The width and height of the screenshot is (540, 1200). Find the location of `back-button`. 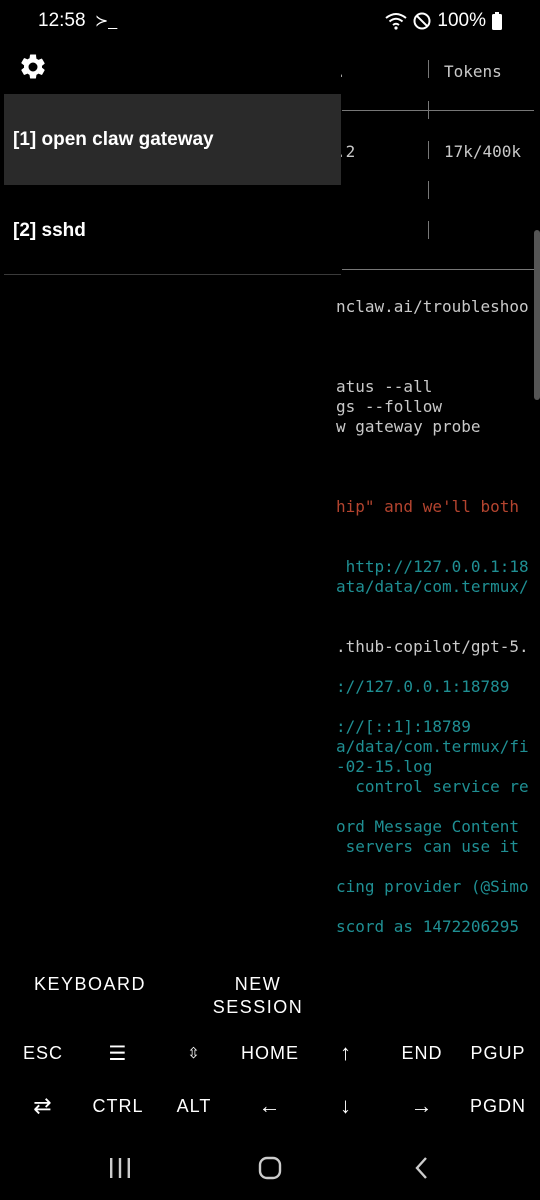

back-button is located at coordinates (422, 1168).